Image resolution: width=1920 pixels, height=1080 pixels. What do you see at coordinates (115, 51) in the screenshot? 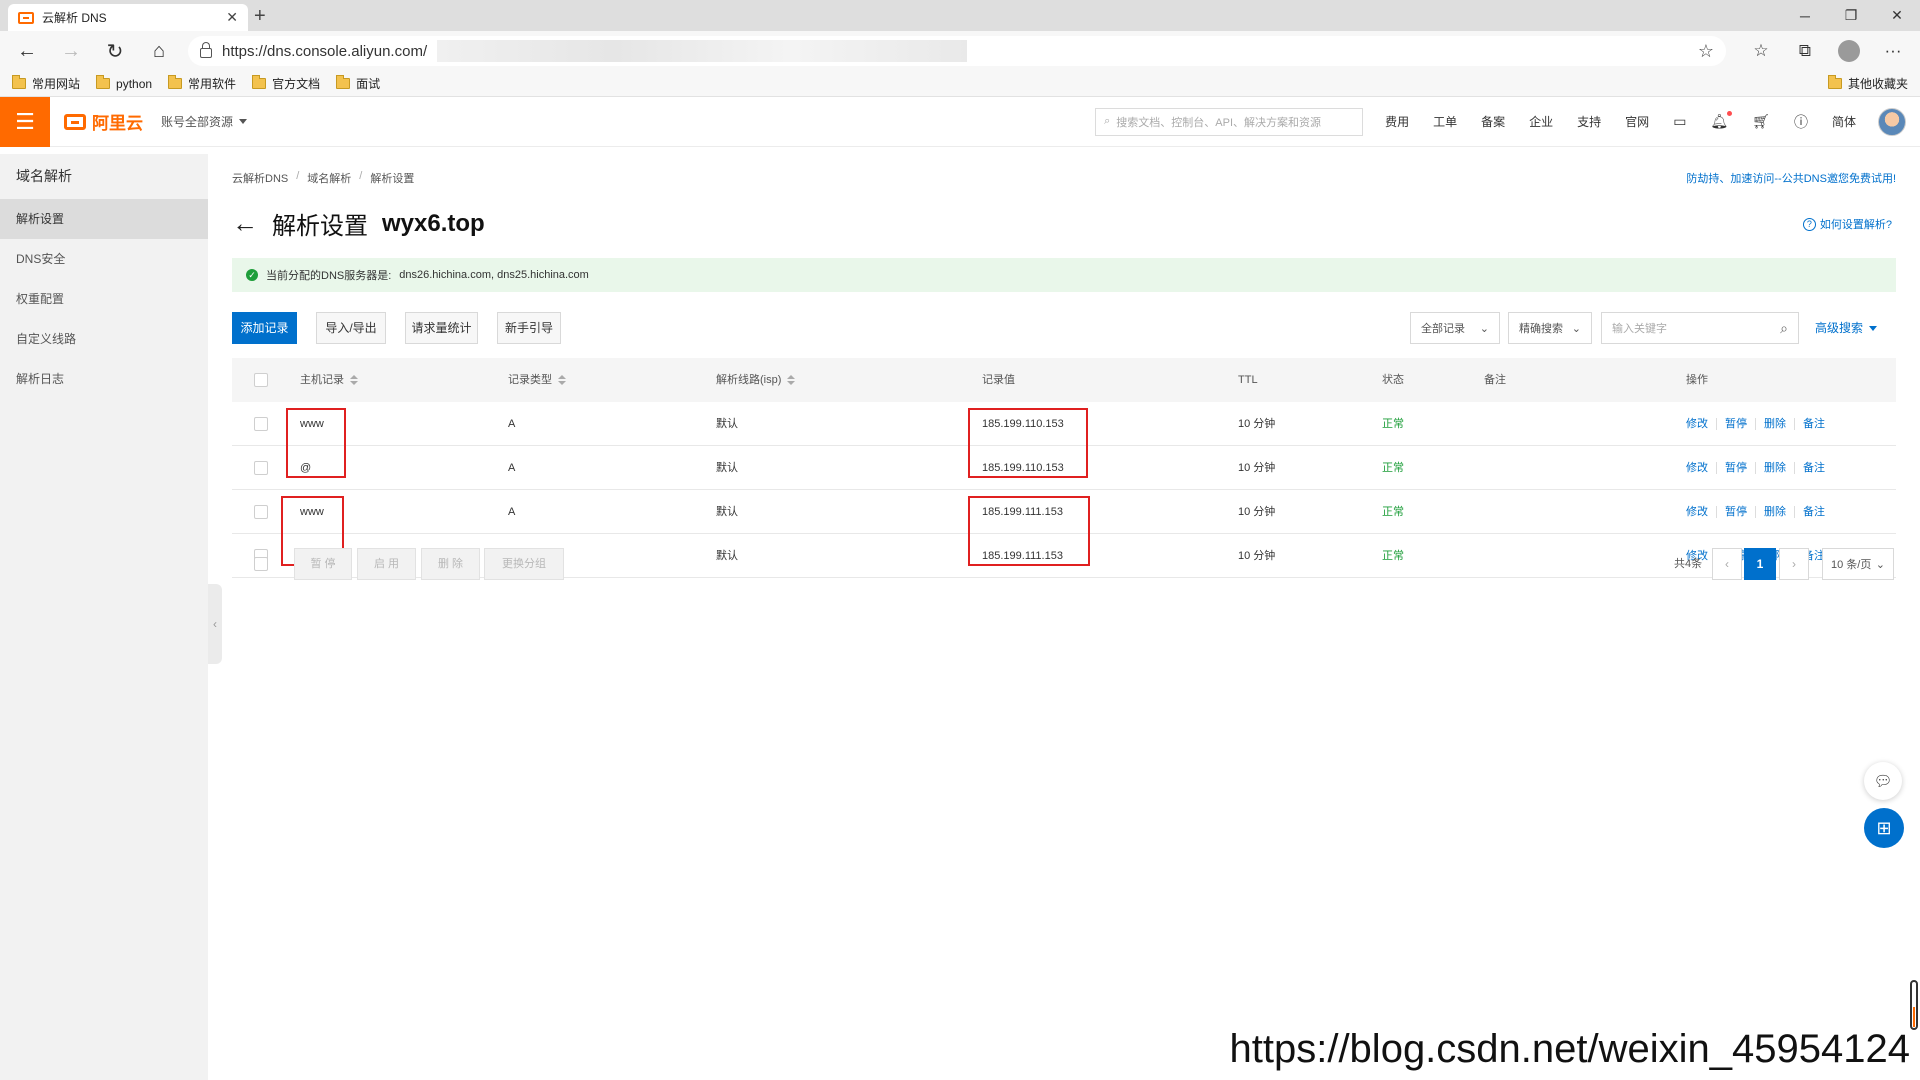
I see `refresh-icon: ↻` at bounding box center [115, 51].